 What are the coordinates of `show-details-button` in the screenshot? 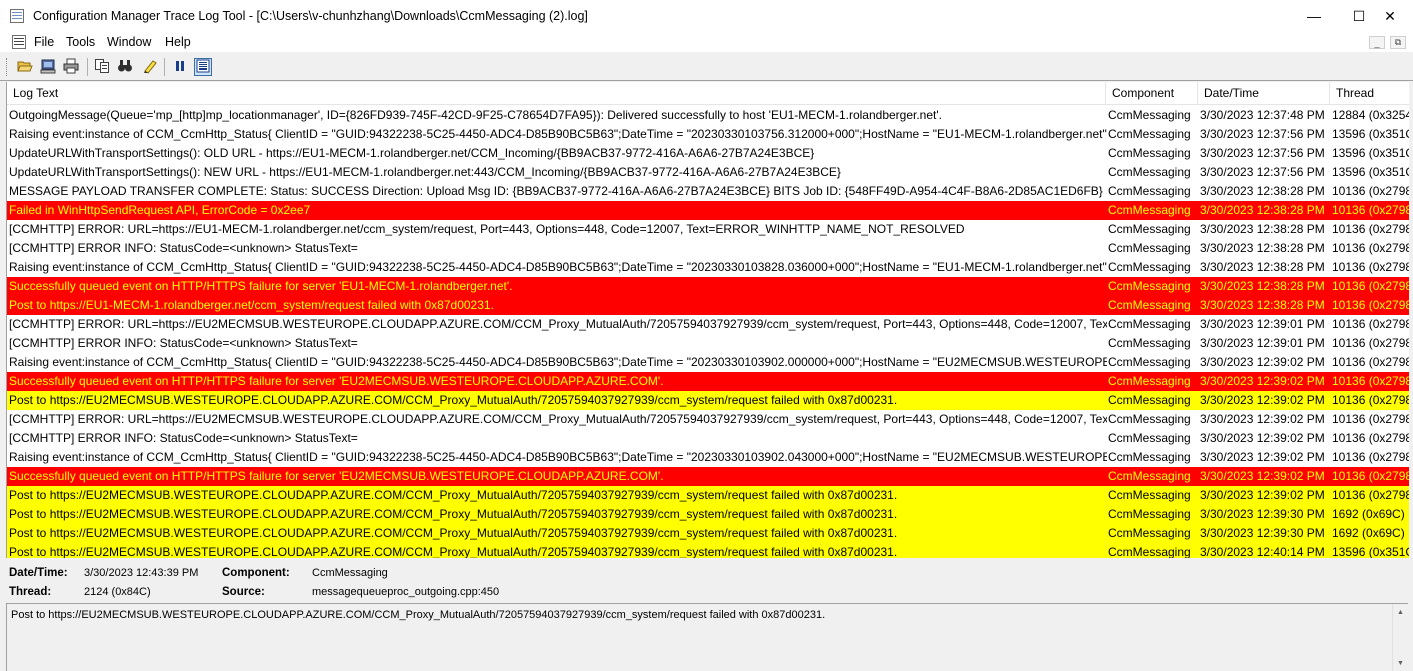 It's located at (203, 67).